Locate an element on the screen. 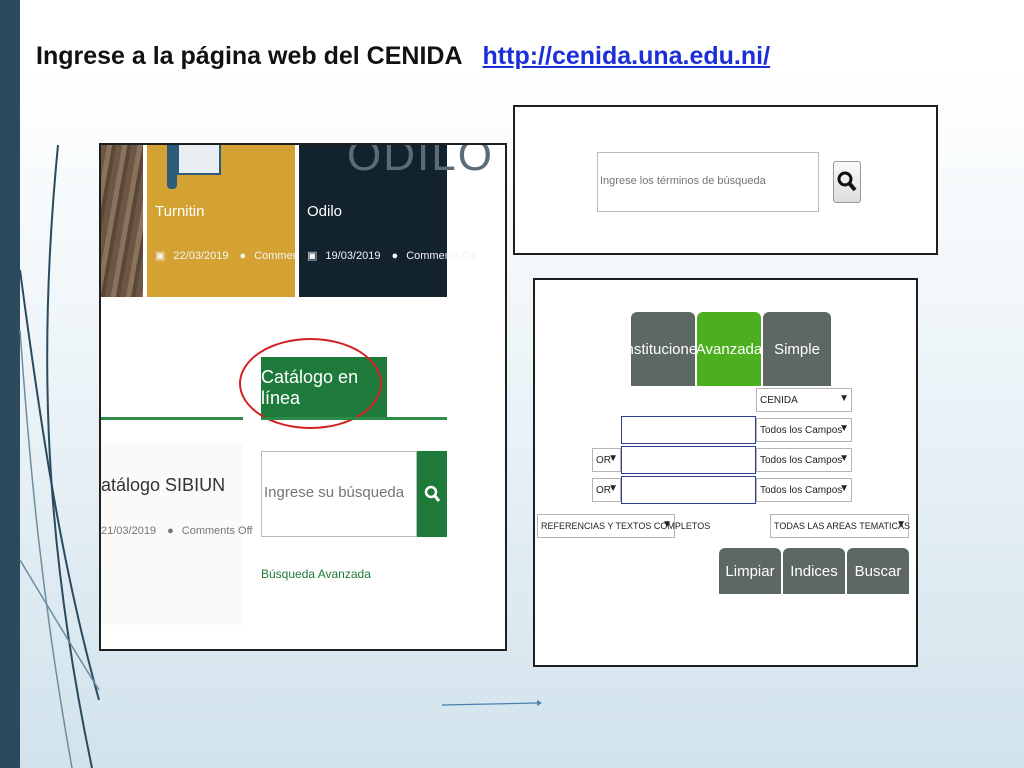 This screenshot has width=1024, height=768. field-select-3: Todos los Campos ▼ is located at coordinates (804, 490).